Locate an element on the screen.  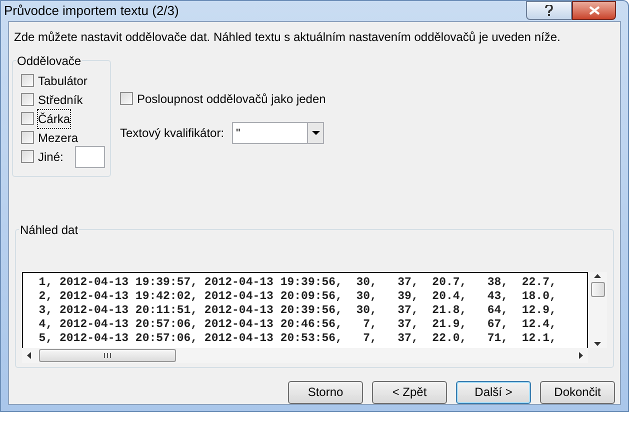
scroll-up-icon is located at coordinates (597, 276).